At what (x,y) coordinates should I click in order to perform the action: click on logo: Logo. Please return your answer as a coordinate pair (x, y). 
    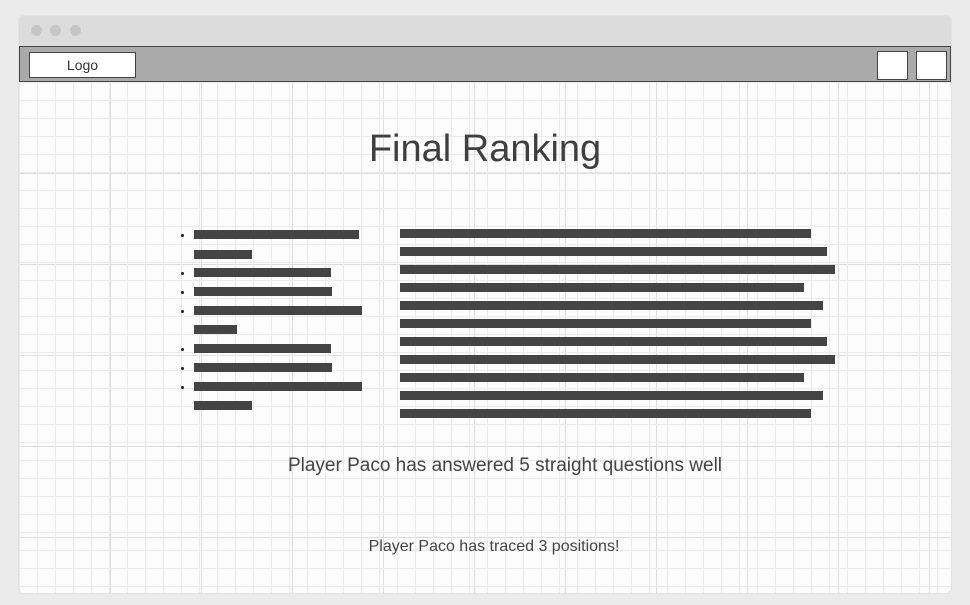
    Looking at the image, I should click on (82, 65).